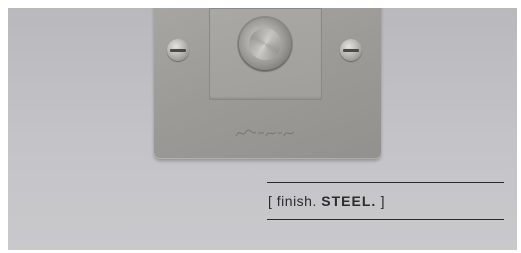 The image size is (521, 253). I want to click on finish-caption: [ finish. STEEL. ], so click(326, 201).